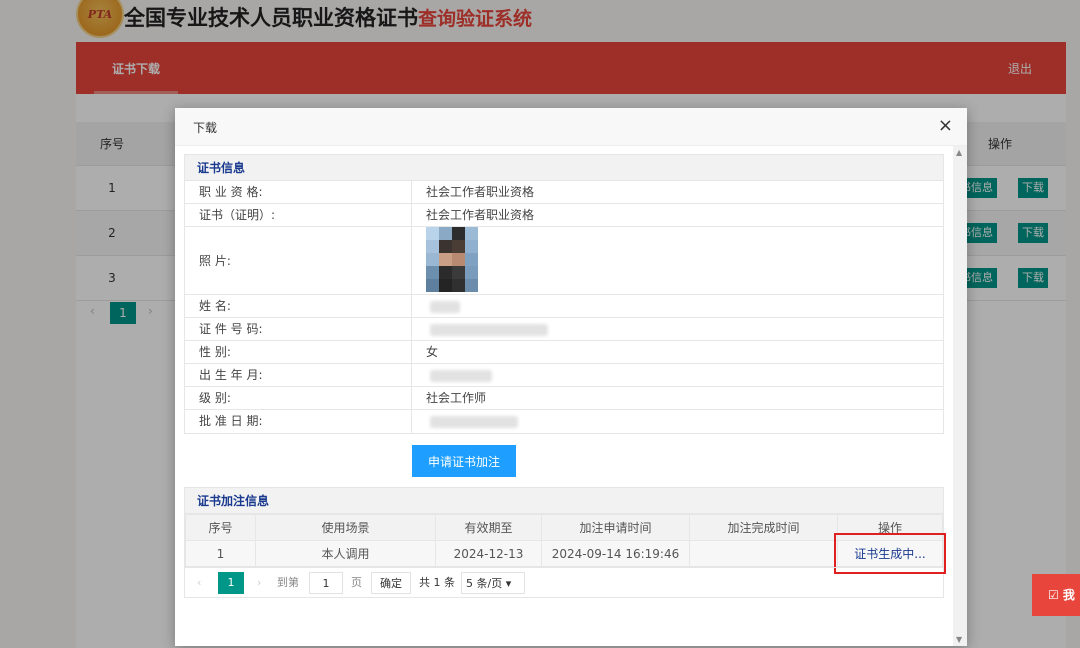  I want to click on col-header: 有效期至, so click(488, 527).